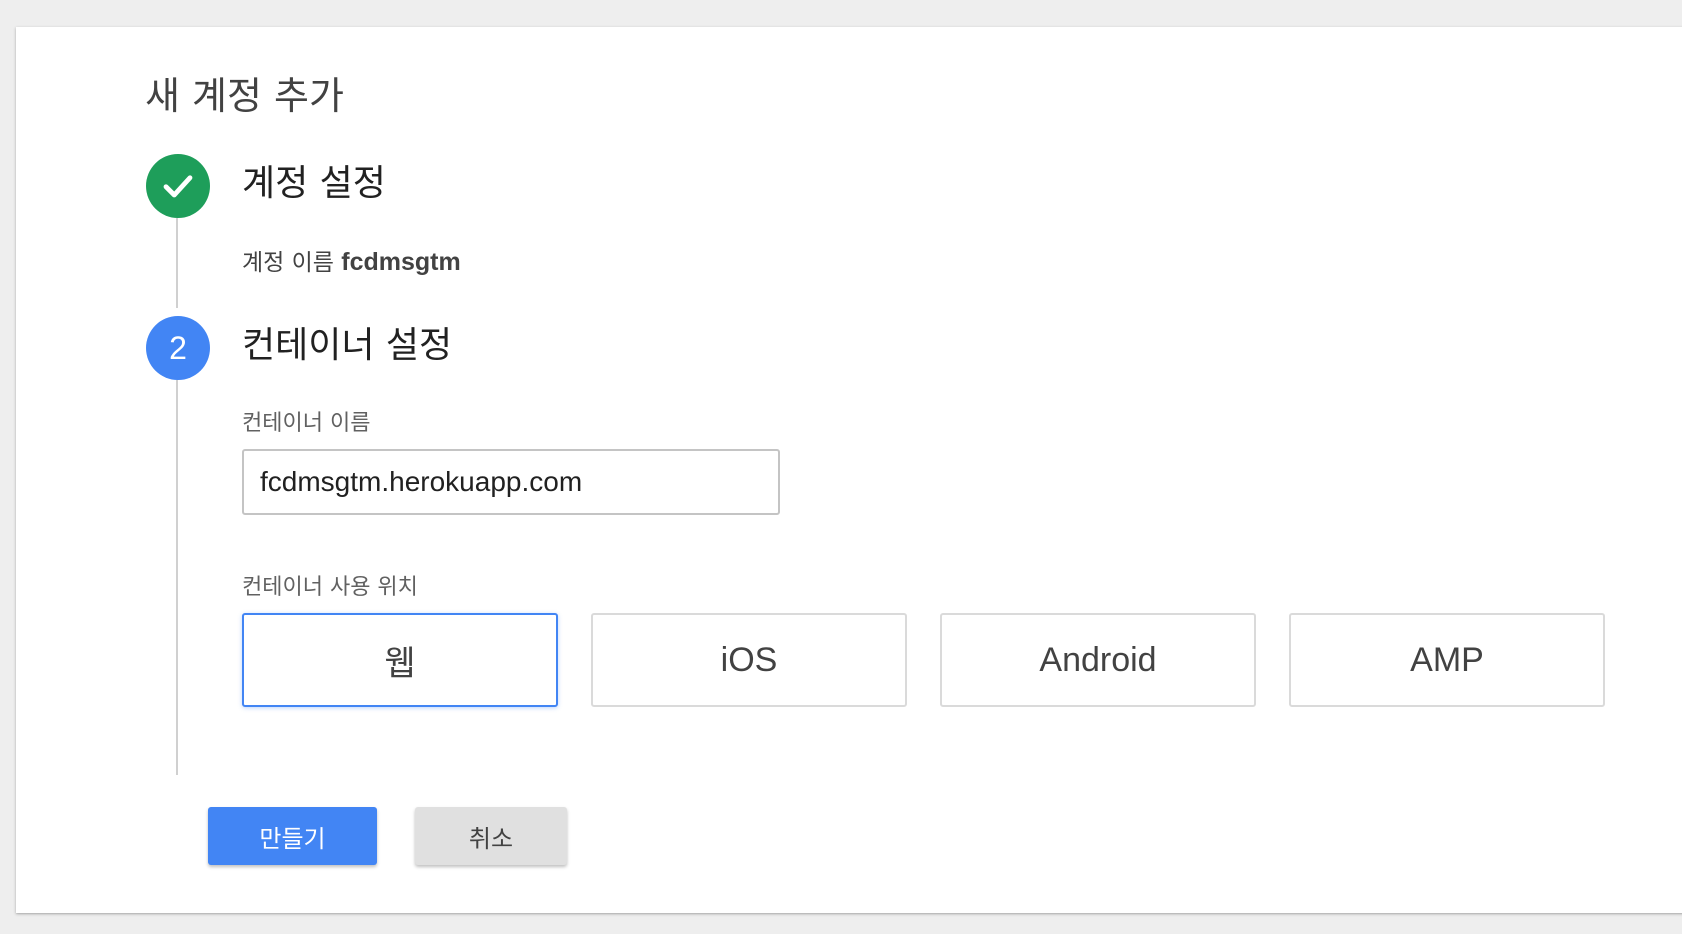 The image size is (1682, 934). I want to click on platform-option-amp: AMP, so click(1447, 660).